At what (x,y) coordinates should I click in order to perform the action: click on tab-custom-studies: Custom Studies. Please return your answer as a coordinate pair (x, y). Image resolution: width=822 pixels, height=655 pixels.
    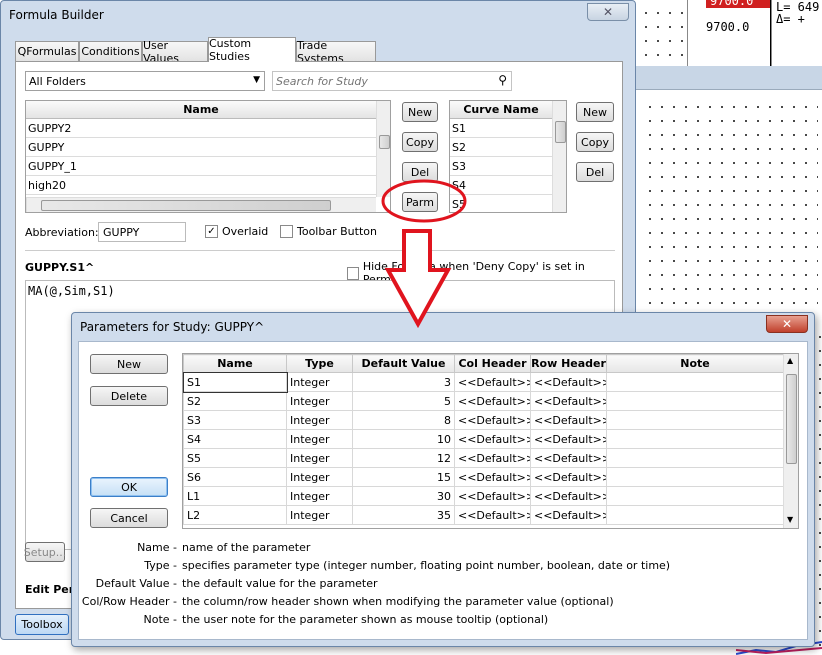
    Looking at the image, I should click on (252, 50).